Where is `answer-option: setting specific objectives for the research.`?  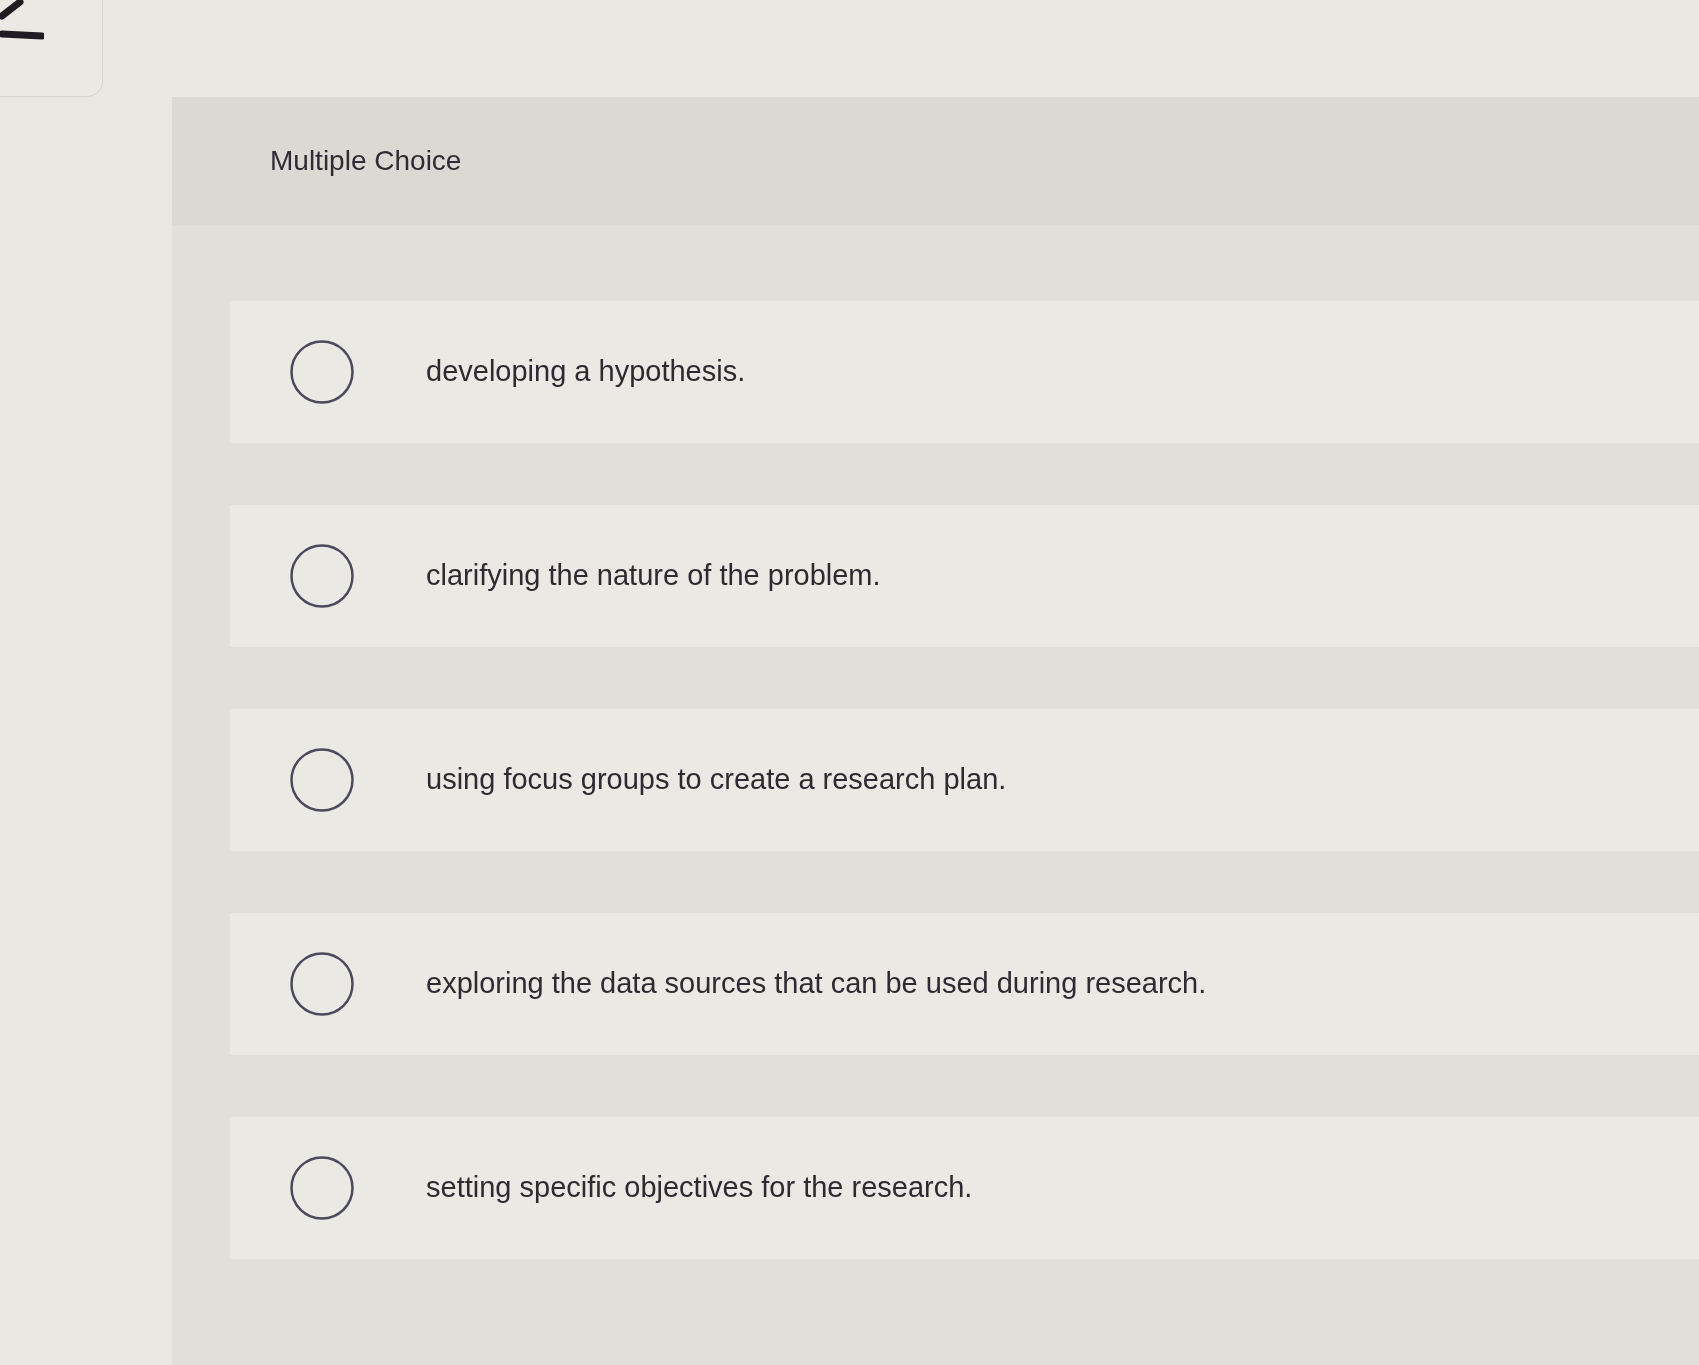
answer-option: setting specific objectives for the research. is located at coordinates (964, 1188).